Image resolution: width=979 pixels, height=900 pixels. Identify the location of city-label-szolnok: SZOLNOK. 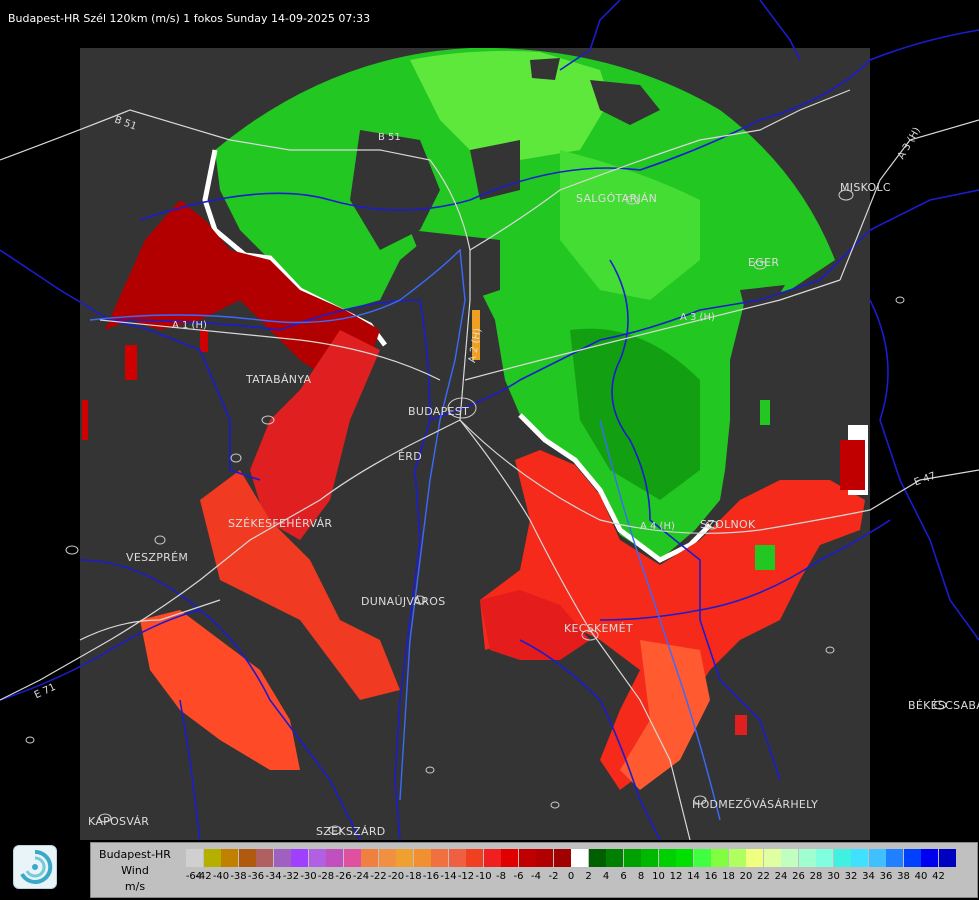
(728, 524).